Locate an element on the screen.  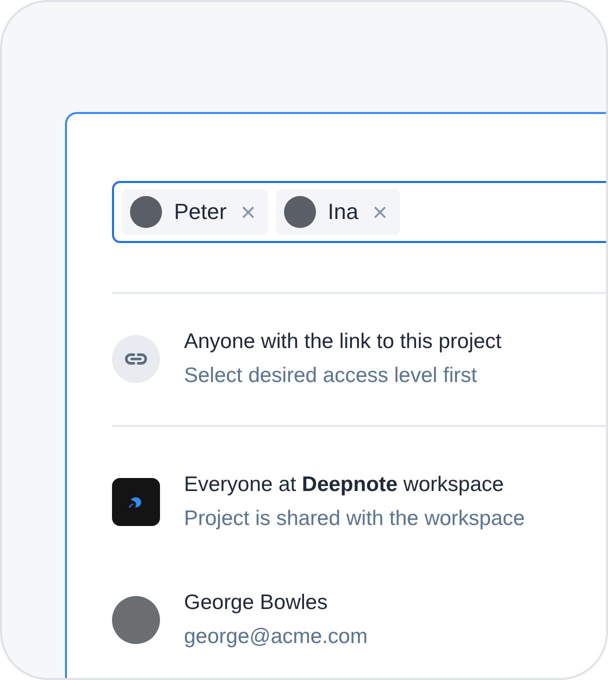
link-icon is located at coordinates (136, 359).